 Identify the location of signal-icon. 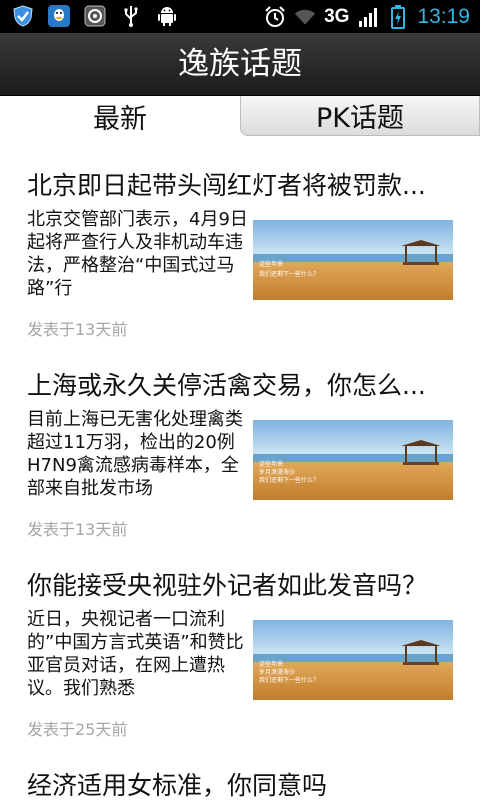
(368, 17).